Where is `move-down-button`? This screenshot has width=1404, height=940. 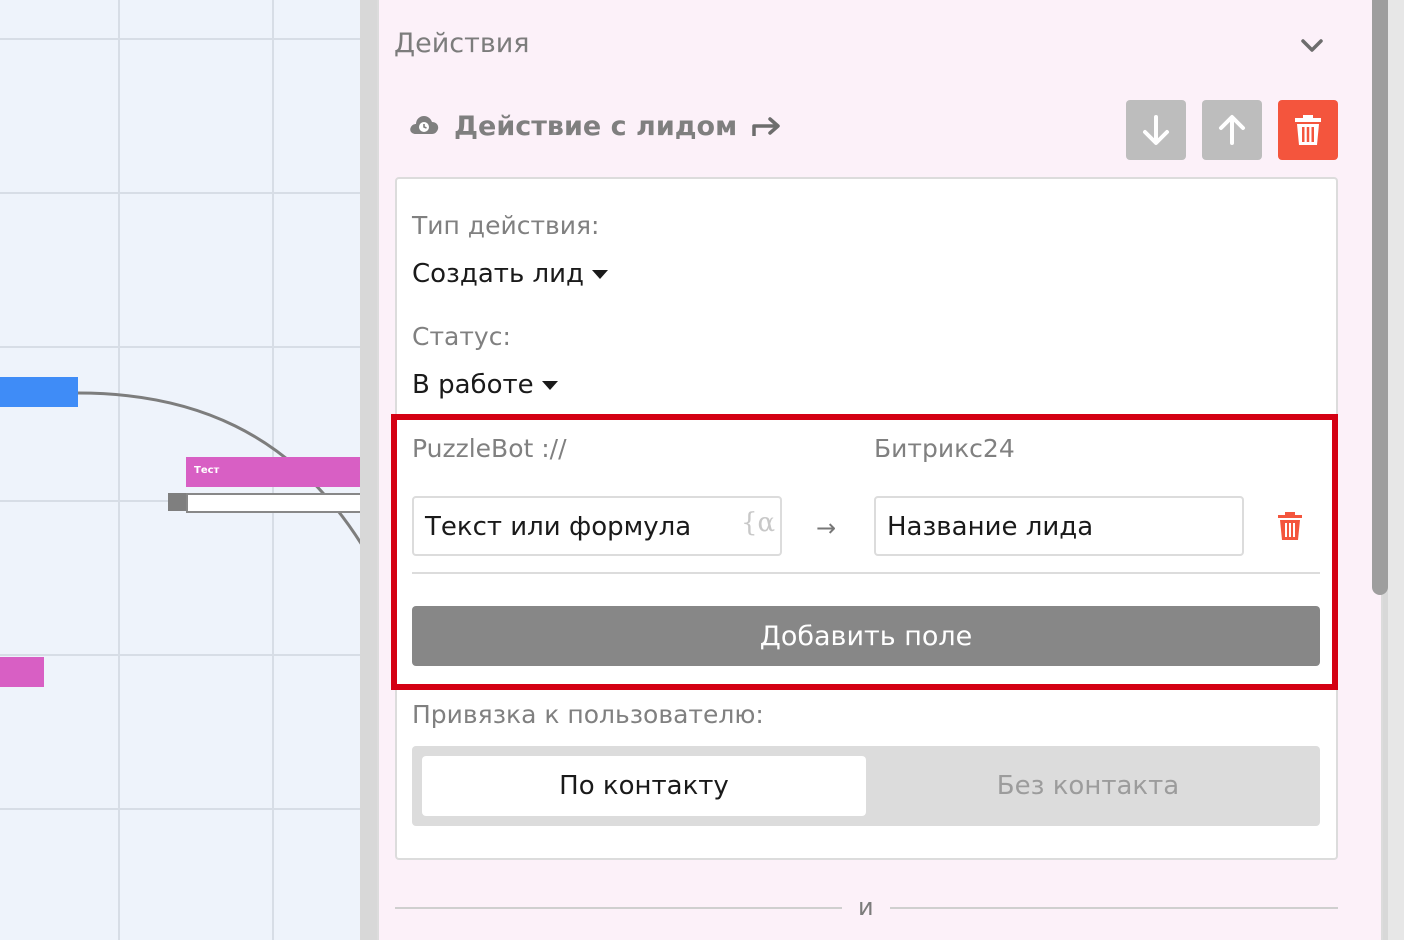 move-down-button is located at coordinates (1156, 130).